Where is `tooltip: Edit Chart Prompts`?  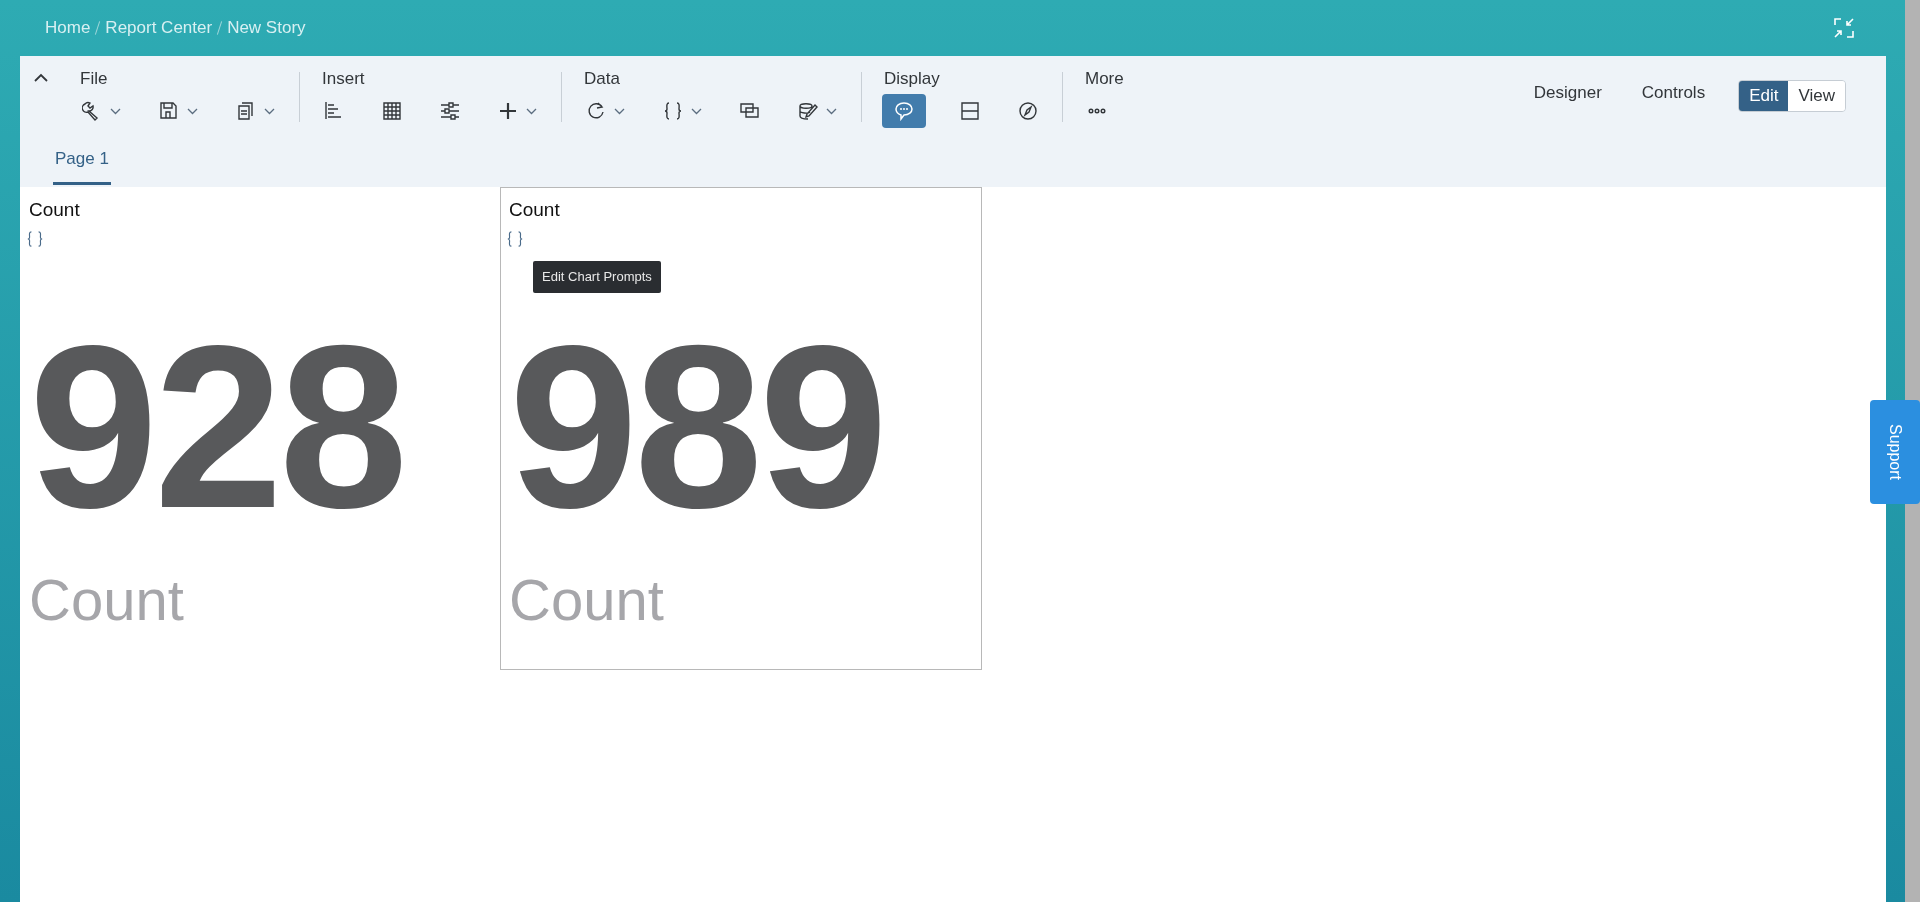 tooltip: Edit Chart Prompts is located at coordinates (597, 277).